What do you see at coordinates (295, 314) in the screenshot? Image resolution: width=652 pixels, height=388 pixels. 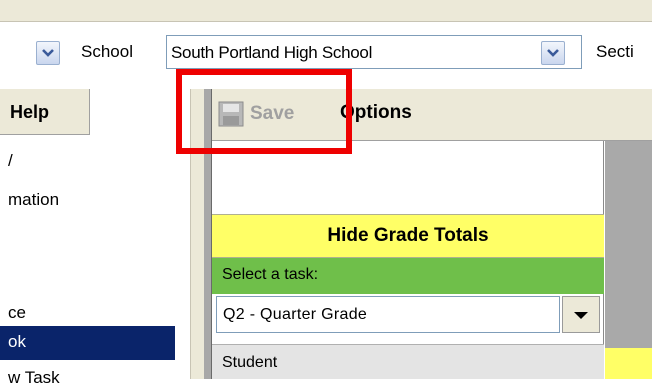 I see `task-select-value: Q2 - Quarter Grade` at bounding box center [295, 314].